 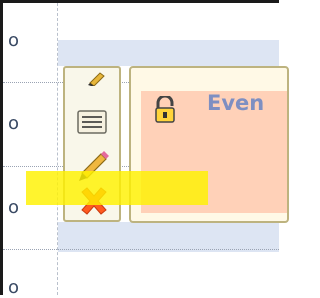 I want to click on event-title: Even, so click(x=236, y=103).